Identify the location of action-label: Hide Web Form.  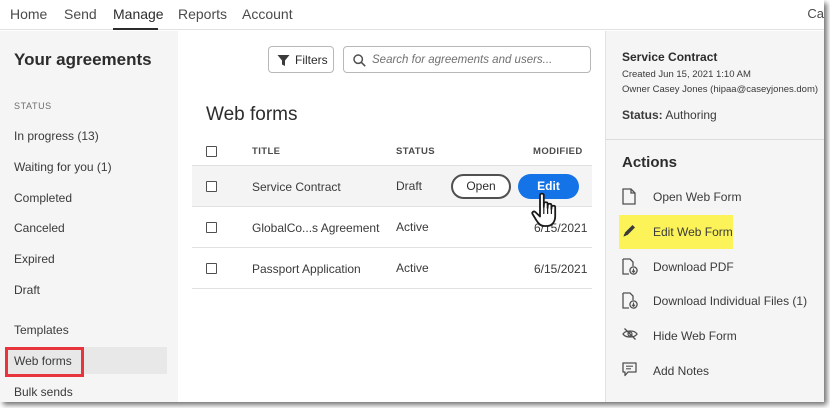
(695, 336).